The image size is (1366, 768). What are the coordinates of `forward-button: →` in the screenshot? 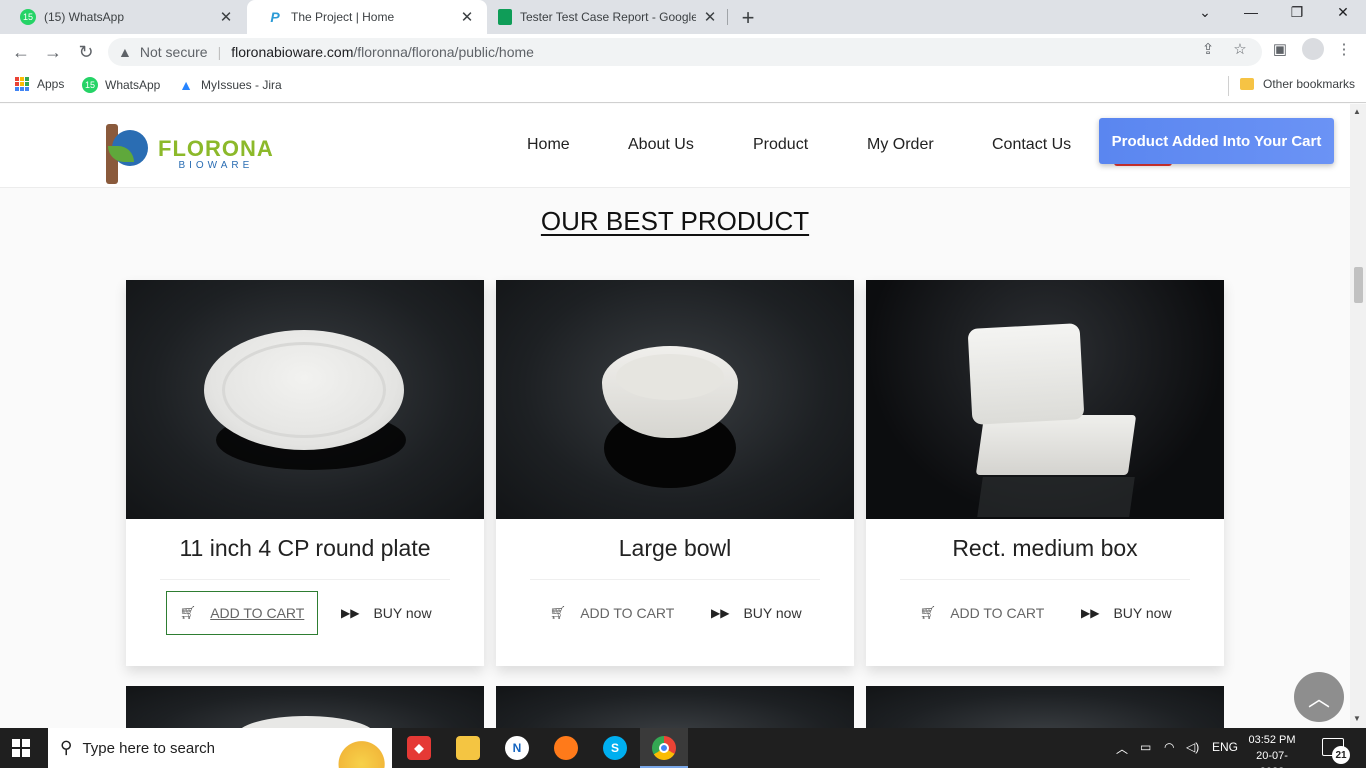 It's located at (53, 52).